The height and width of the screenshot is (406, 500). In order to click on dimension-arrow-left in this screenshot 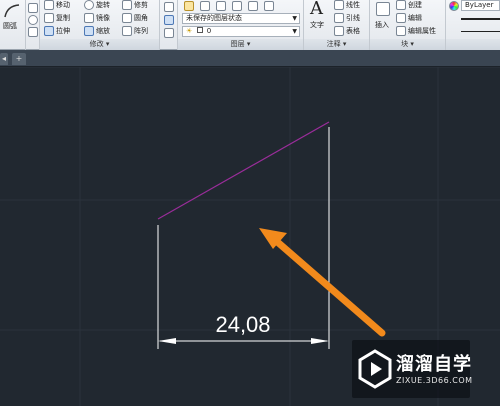, I will do `click(167, 341)`.